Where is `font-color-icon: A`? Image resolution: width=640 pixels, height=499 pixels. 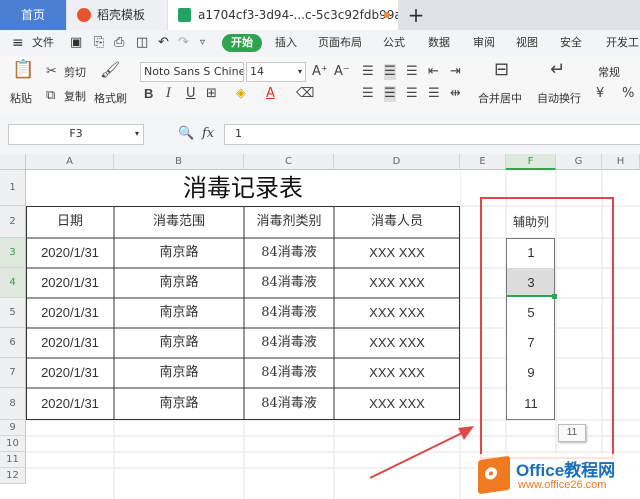 font-color-icon: A is located at coordinates (270, 94).